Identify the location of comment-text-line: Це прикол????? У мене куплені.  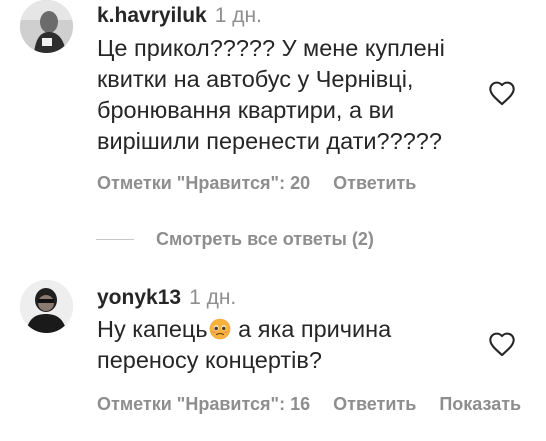
(271, 48).